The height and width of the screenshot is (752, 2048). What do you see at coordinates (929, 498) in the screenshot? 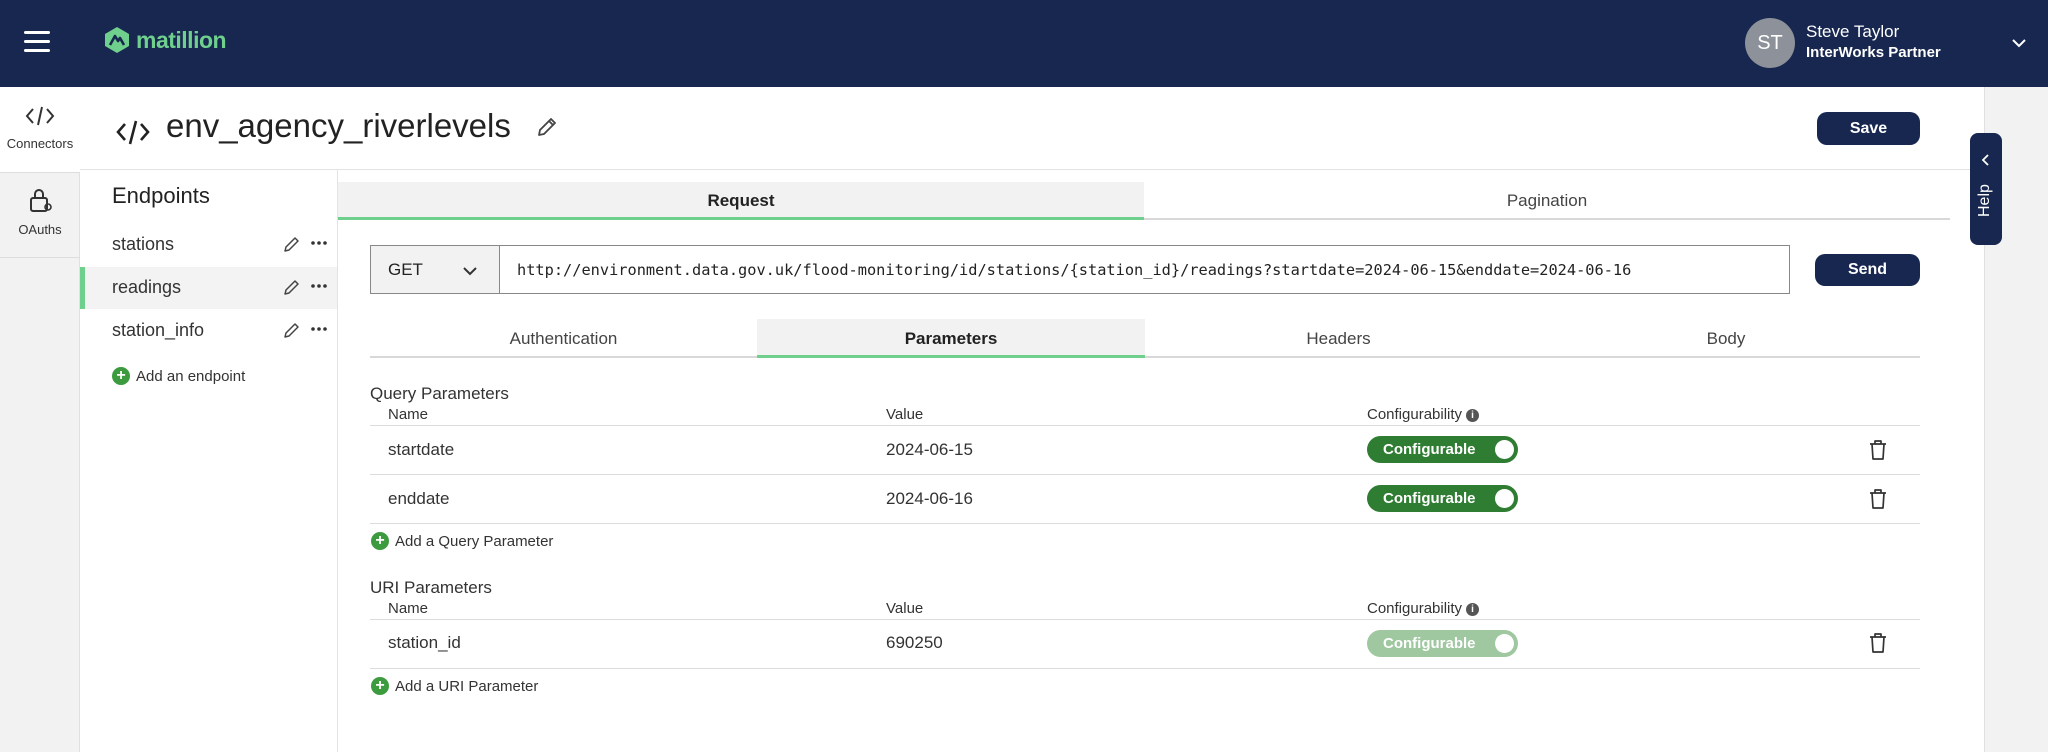
I see `param-value: 2024-06-16` at bounding box center [929, 498].